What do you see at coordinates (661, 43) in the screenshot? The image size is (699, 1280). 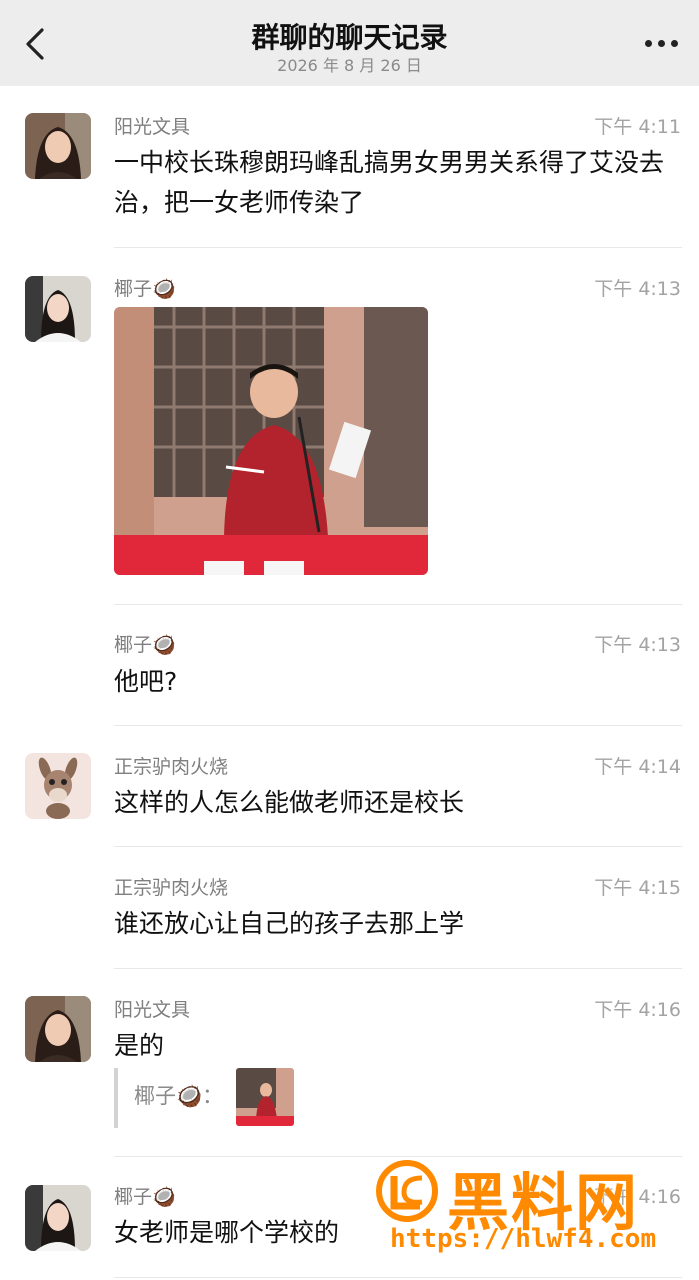 I see `more-icon` at bounding box center [661, 43].